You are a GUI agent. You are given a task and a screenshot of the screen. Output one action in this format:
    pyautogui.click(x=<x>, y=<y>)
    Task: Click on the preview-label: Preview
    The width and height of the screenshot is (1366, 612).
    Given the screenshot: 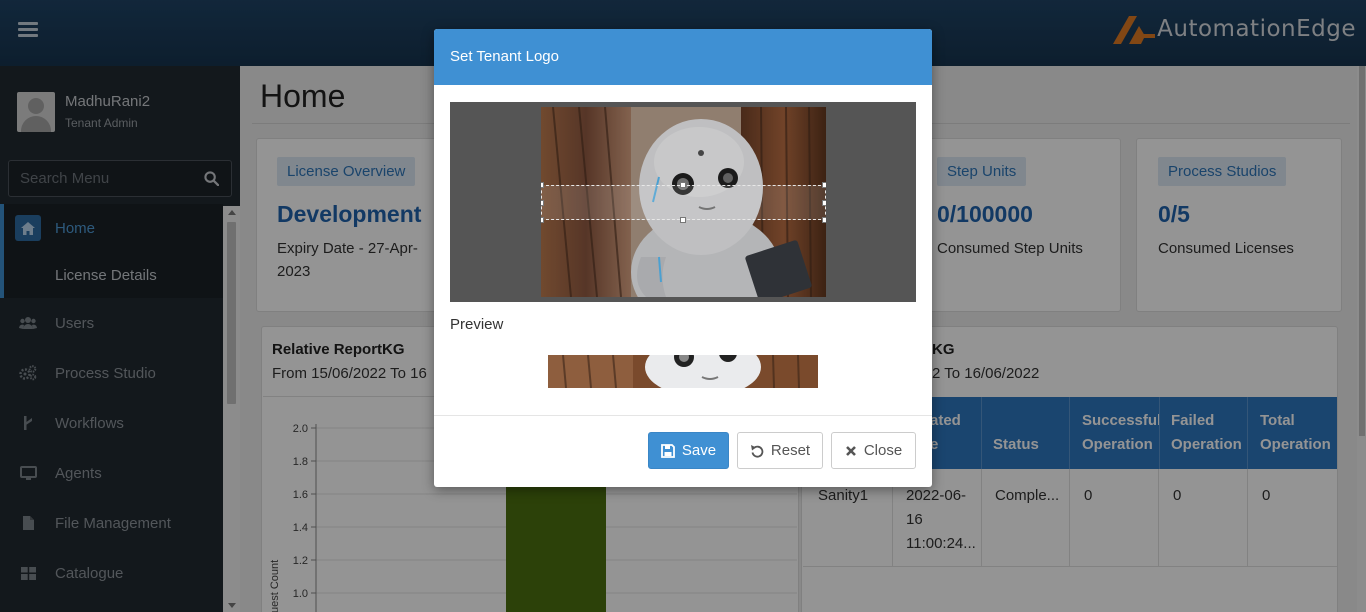 What is the action you would take?
    pyautogui.click(x=477, y=324)
    